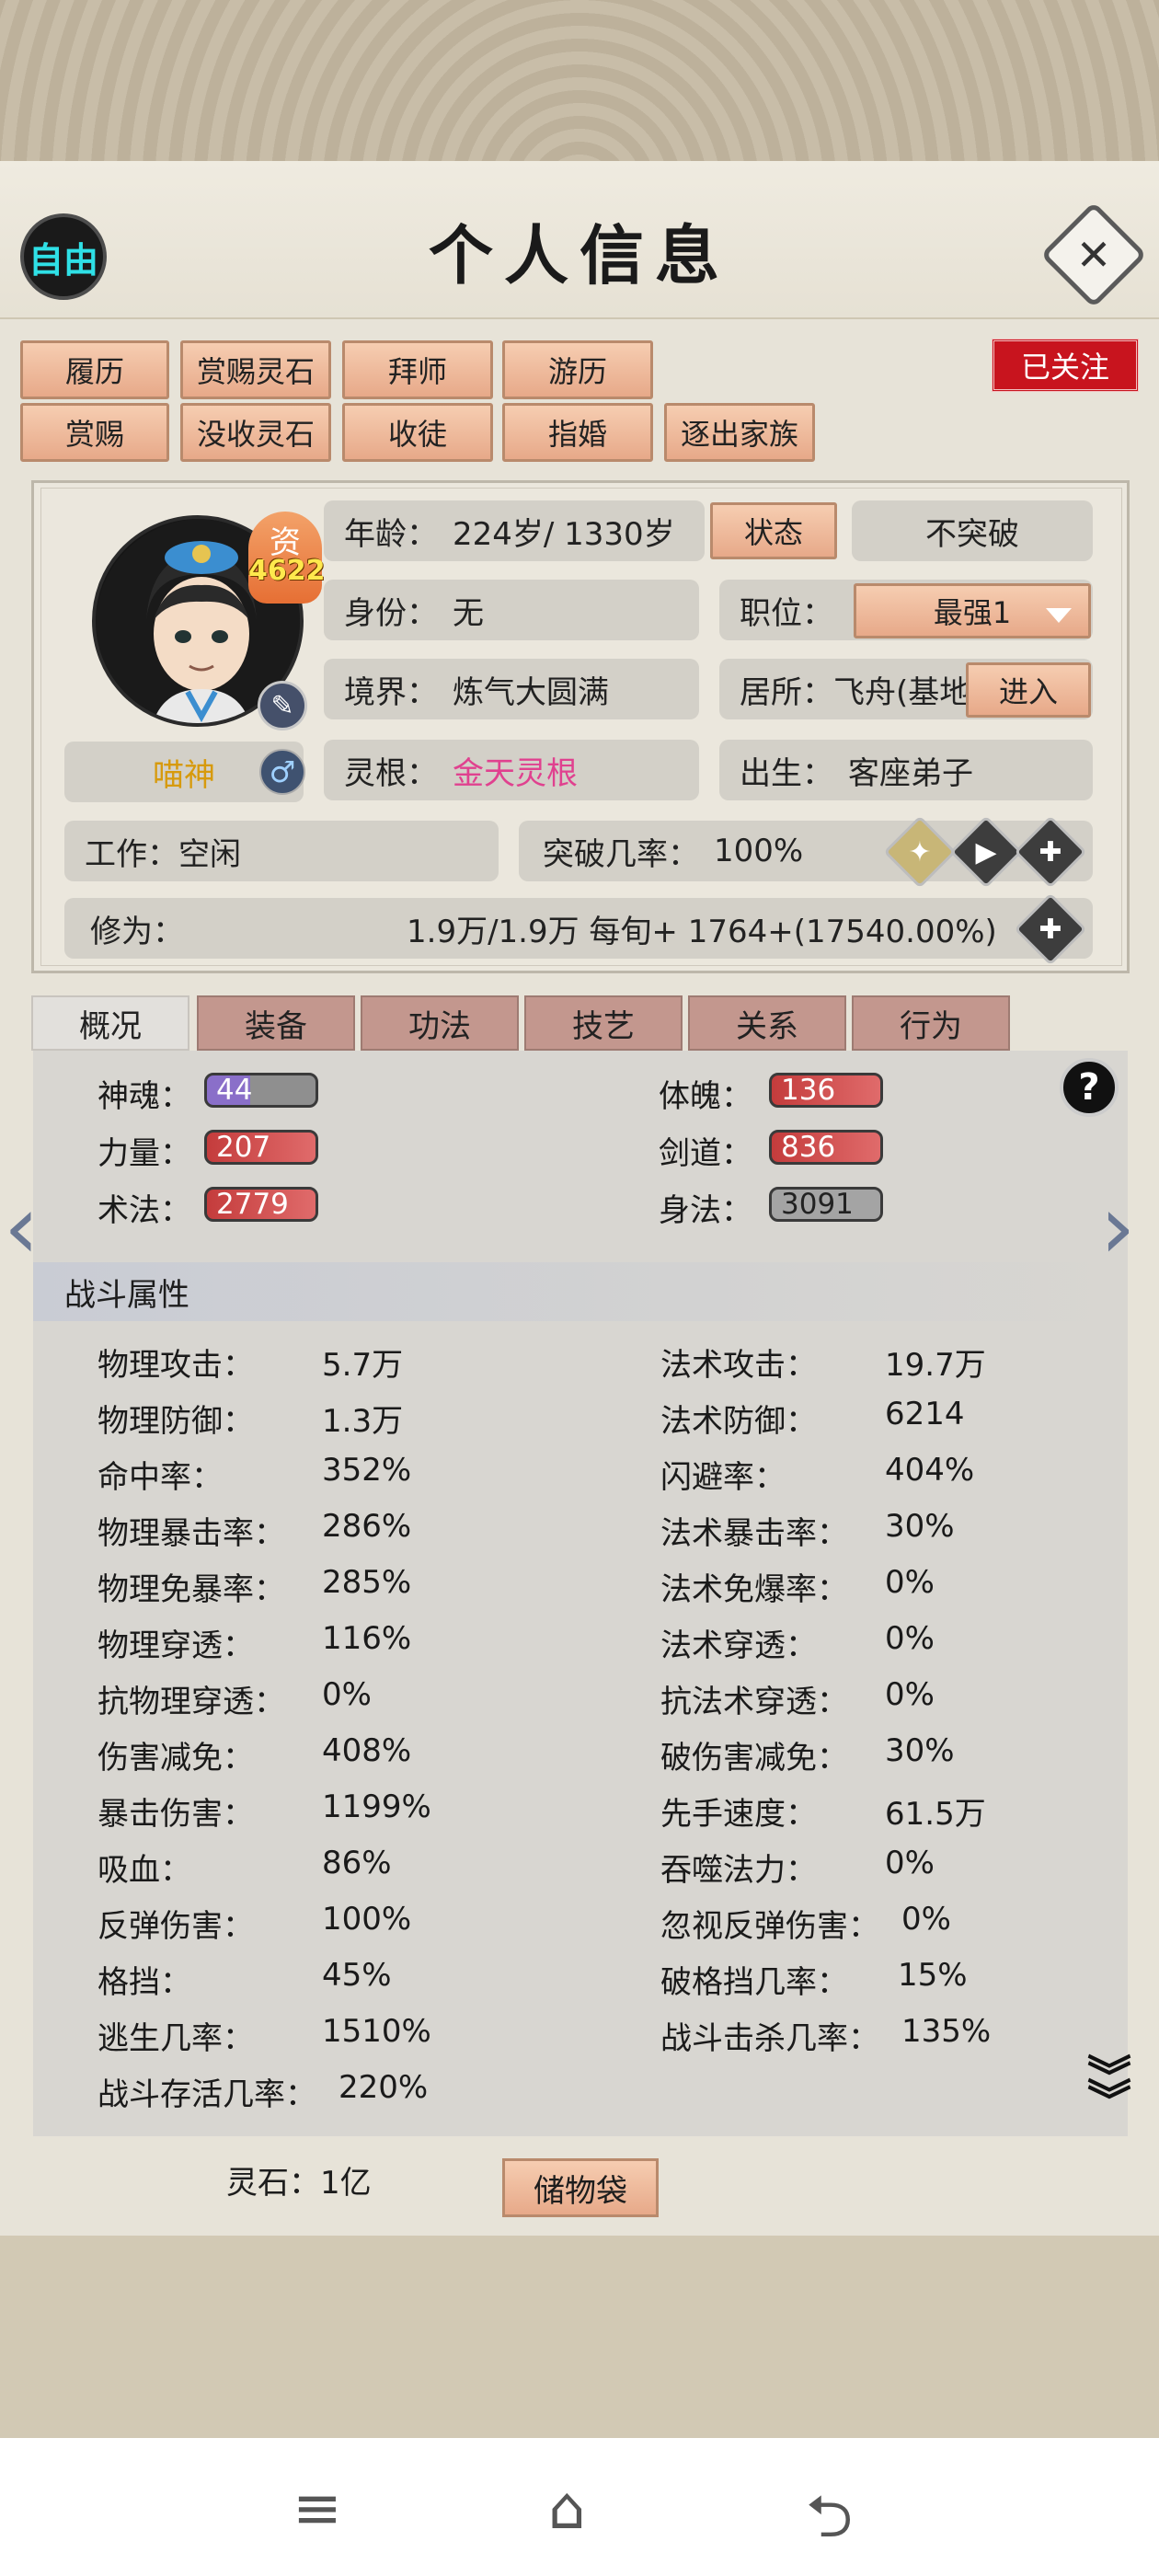 This screenshot has width=1159, height=2576. Describe the element at coordinates (282, 772) in the screenshot. I see `gender-male-icon: ♂` at that location.